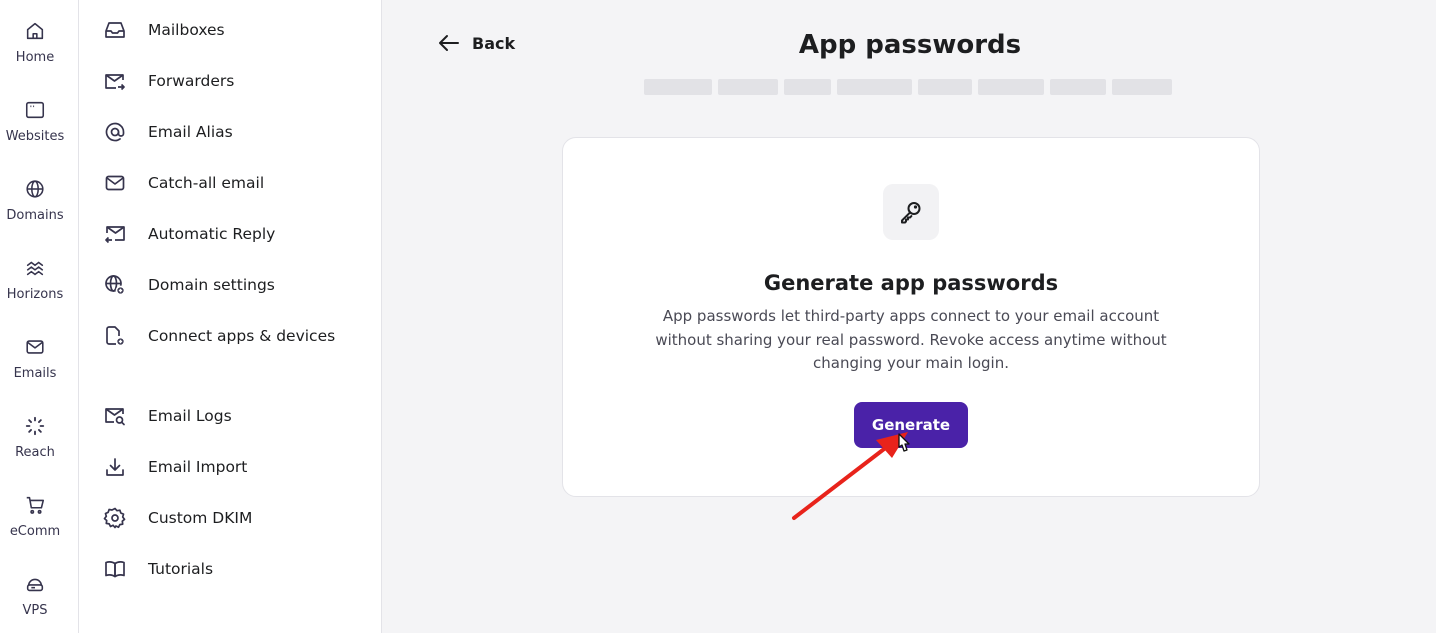 Image resolution: width=1436 pixels, height=633 pixels. Describe the element at coordinates (35, 356) in the screenshot. I see `rail-item-emails: Emails` at that location.